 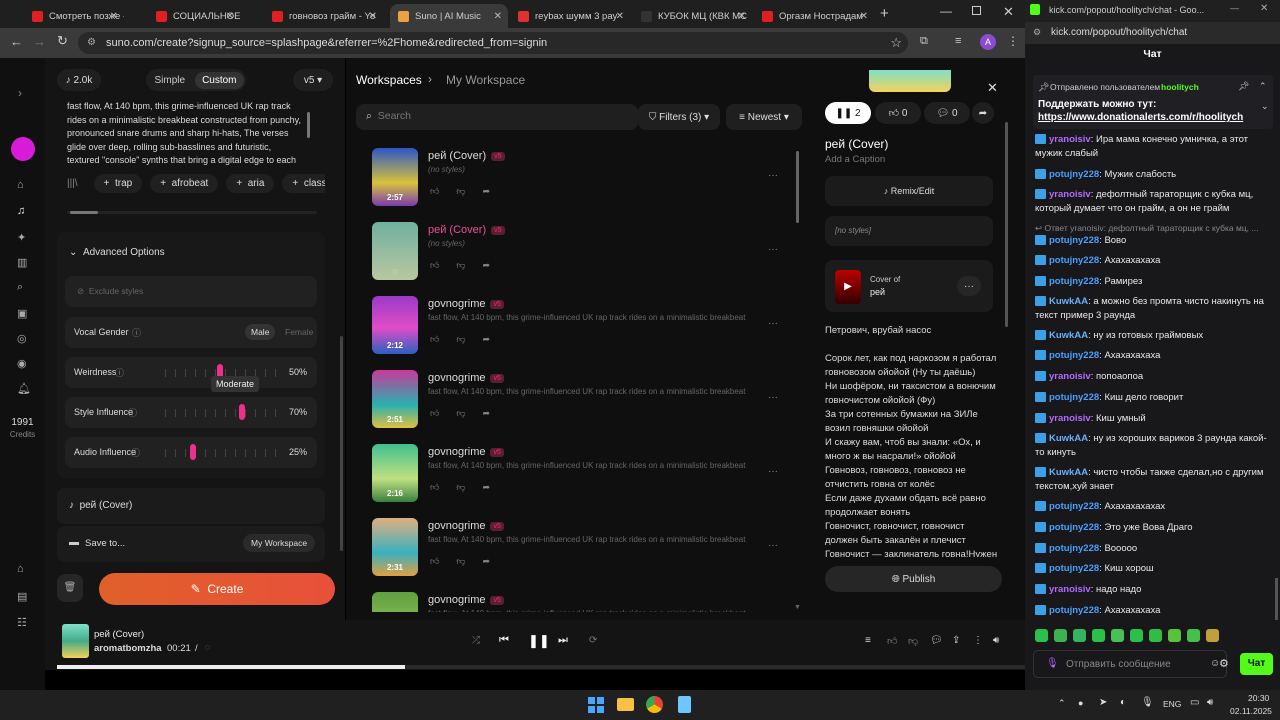 I want to click on pause-icon: ❚❚, so click(x=539, y=641).